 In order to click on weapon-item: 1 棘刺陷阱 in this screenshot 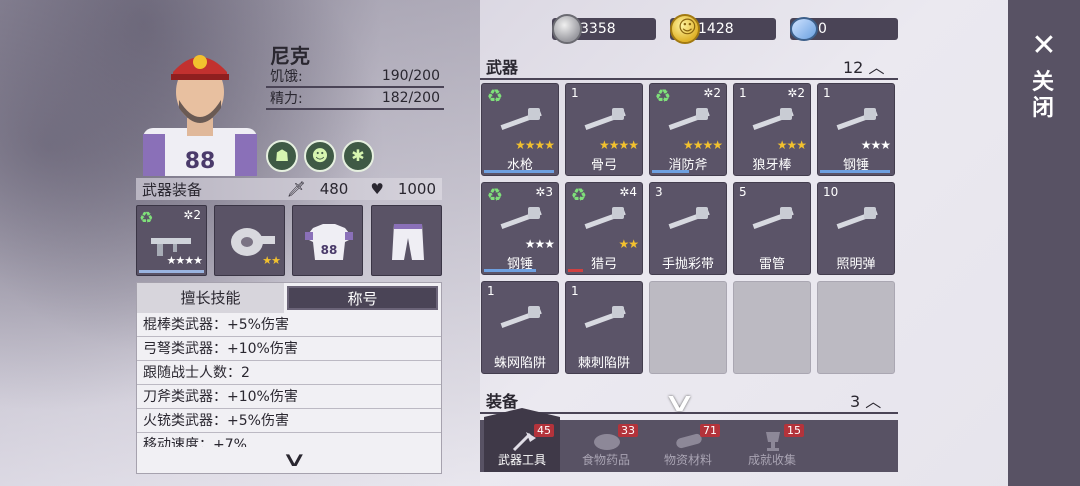, I will do `click(604, 327)`.